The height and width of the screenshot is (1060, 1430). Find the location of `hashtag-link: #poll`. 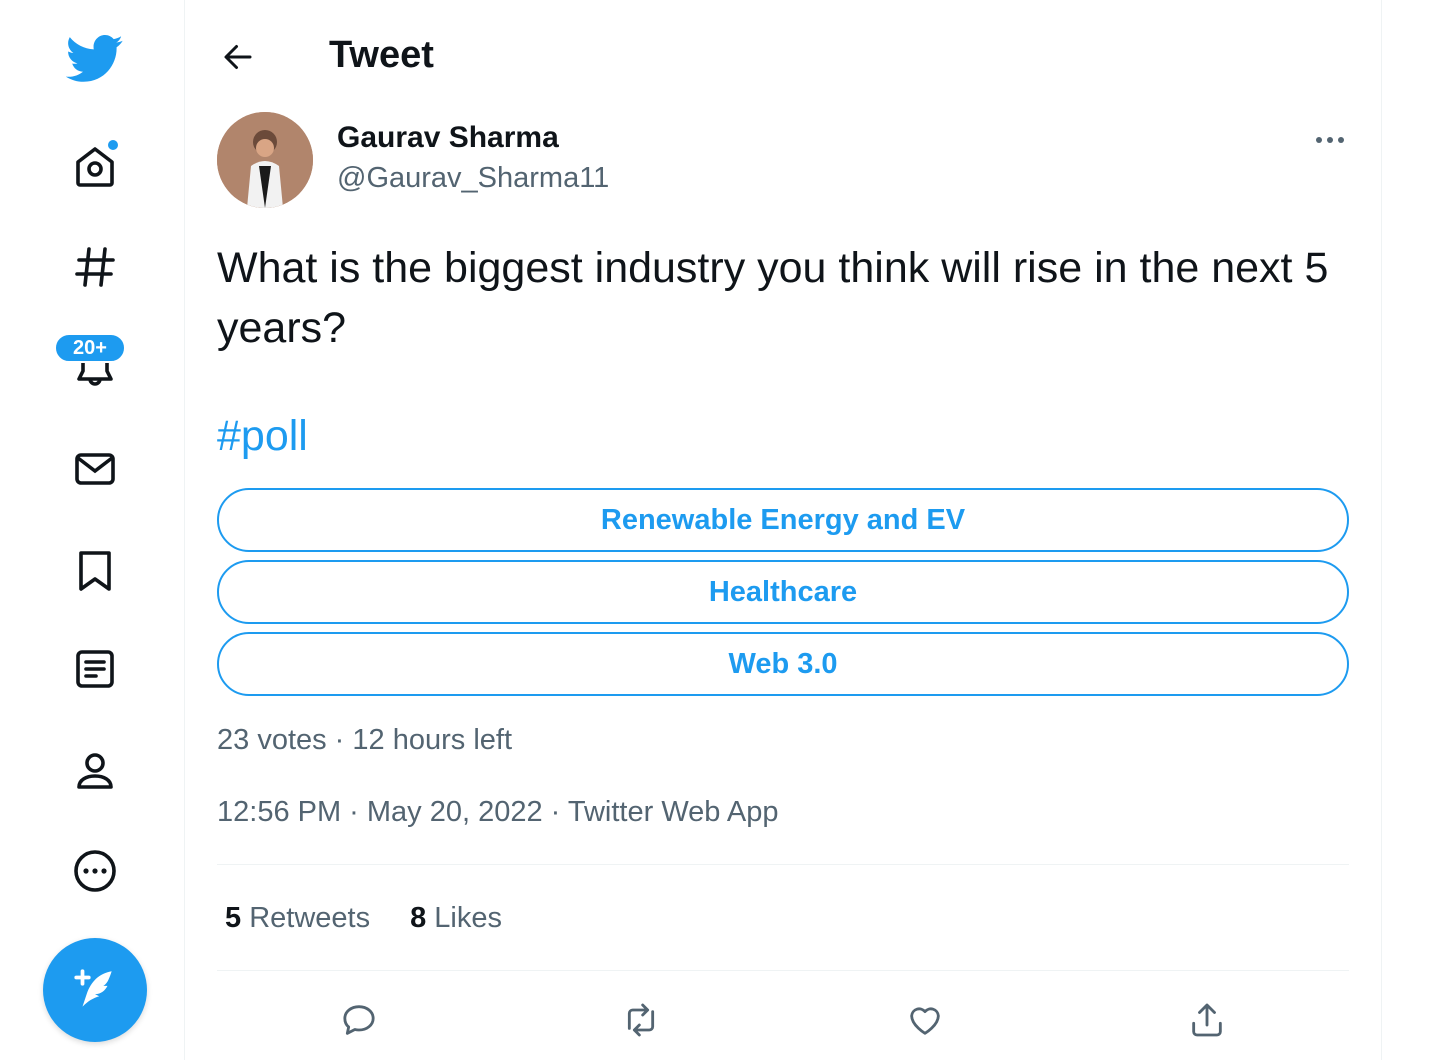

hashtag-link: #poll is located at coordinates (262, 436).